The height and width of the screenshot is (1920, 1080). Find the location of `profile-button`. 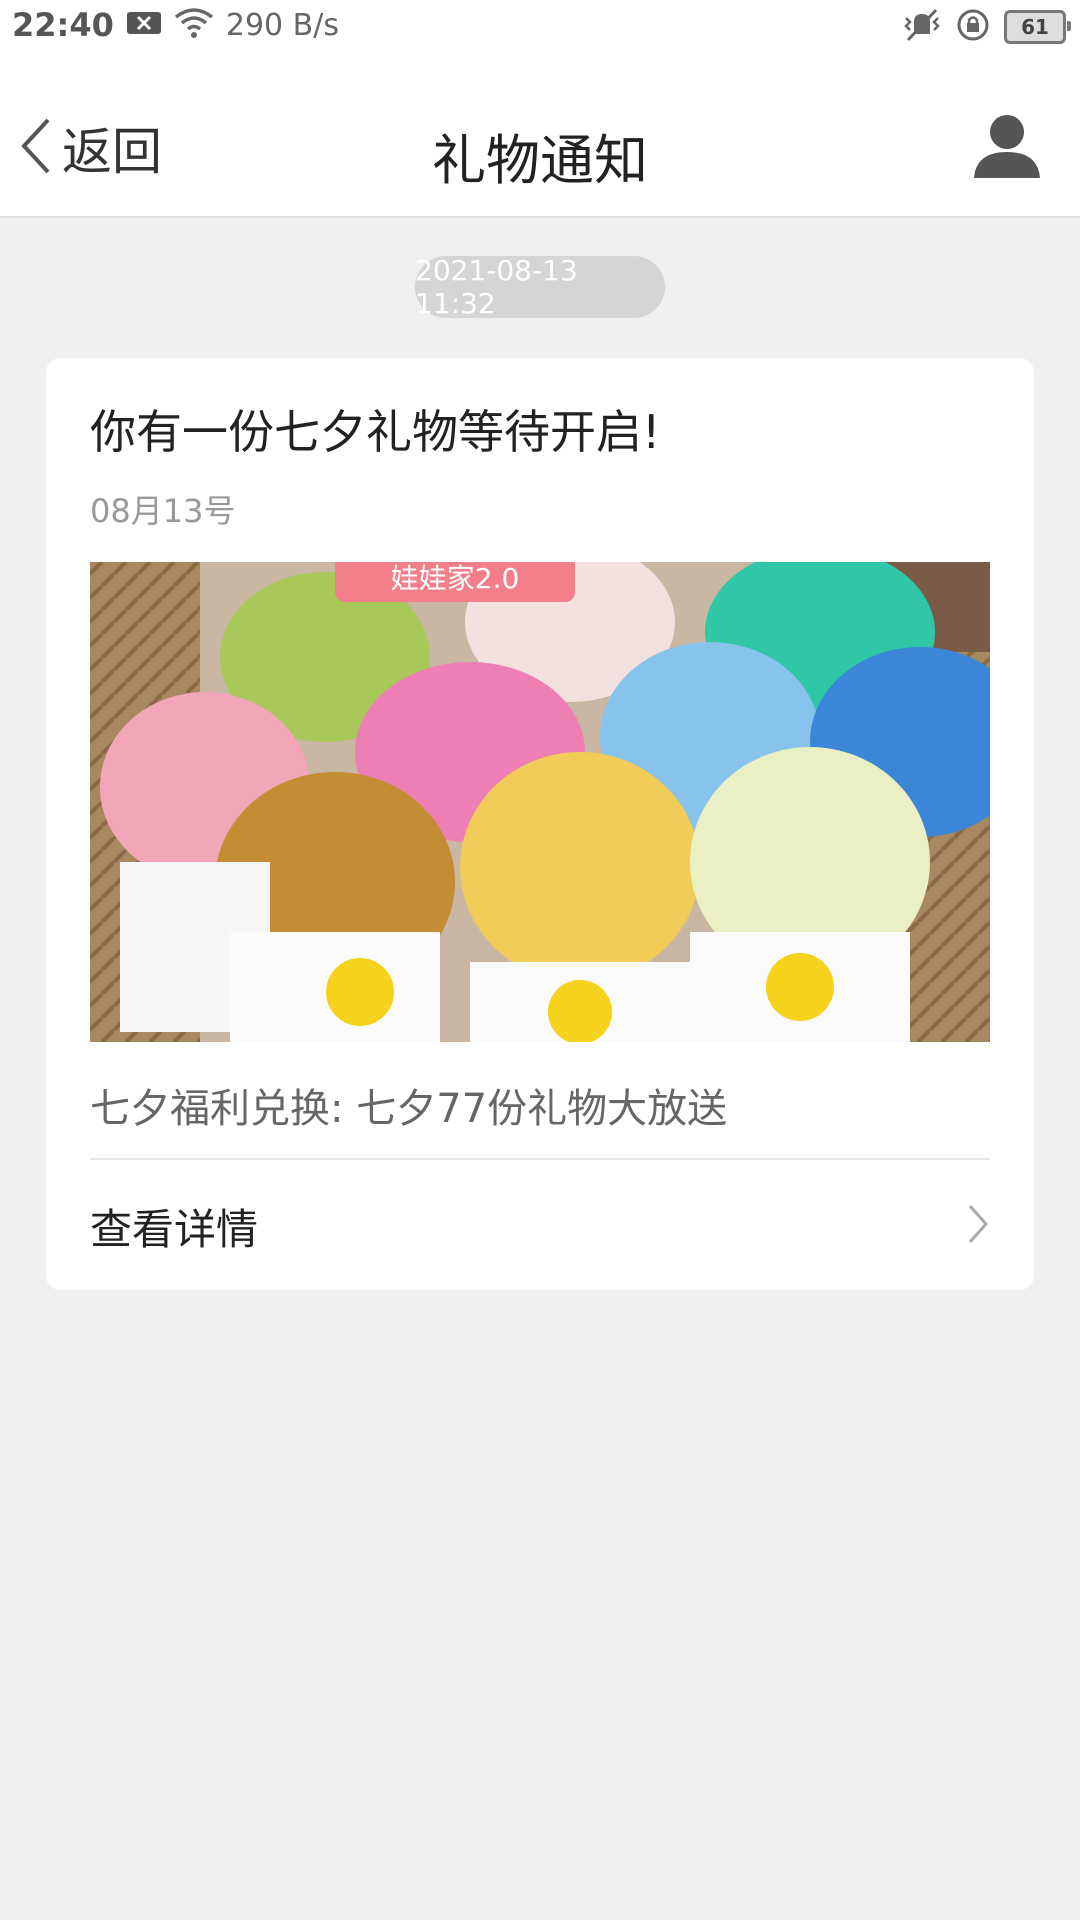

profile-button is located at coordinates (1007, 145).